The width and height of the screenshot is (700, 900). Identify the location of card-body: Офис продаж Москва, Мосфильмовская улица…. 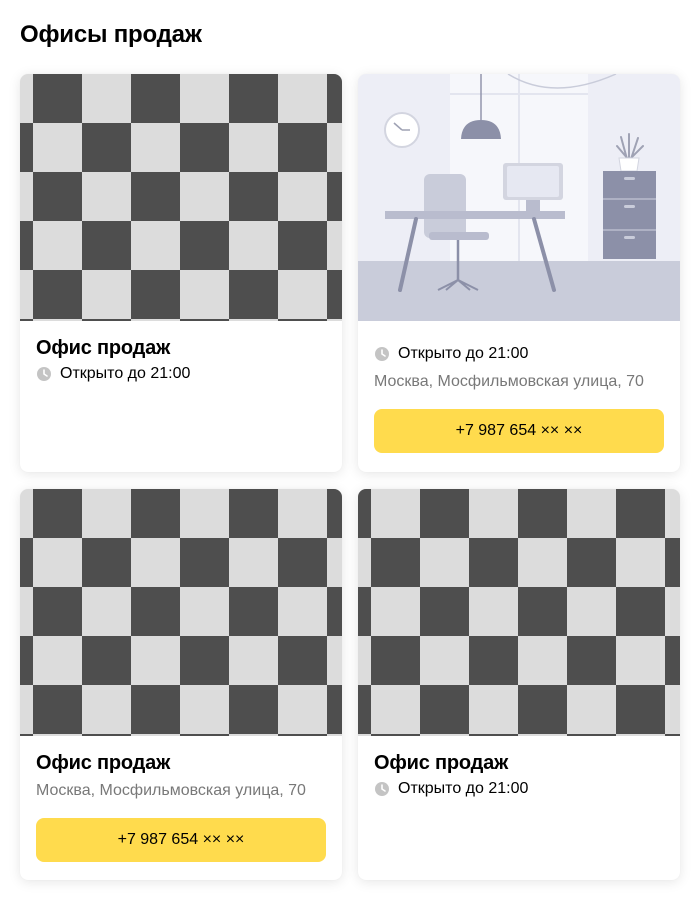
(181, 807).